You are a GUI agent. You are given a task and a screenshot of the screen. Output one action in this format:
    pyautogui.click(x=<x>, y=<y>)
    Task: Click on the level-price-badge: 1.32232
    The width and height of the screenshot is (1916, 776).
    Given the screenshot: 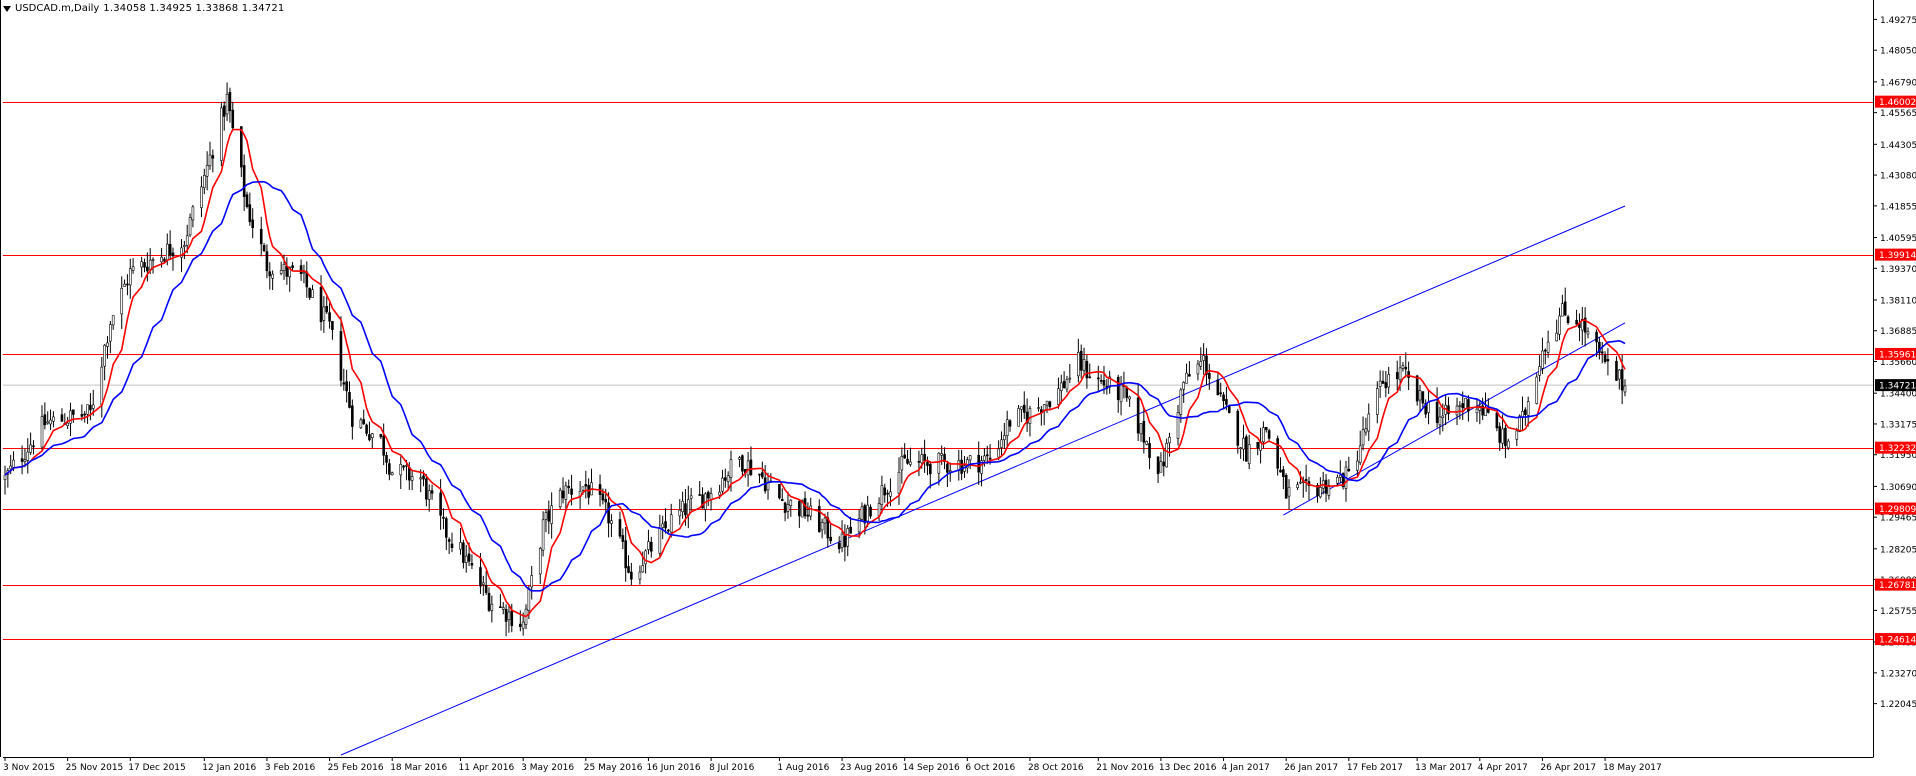 What is the action you would take?
    pyautogui.click(x=1897, y=449)
    